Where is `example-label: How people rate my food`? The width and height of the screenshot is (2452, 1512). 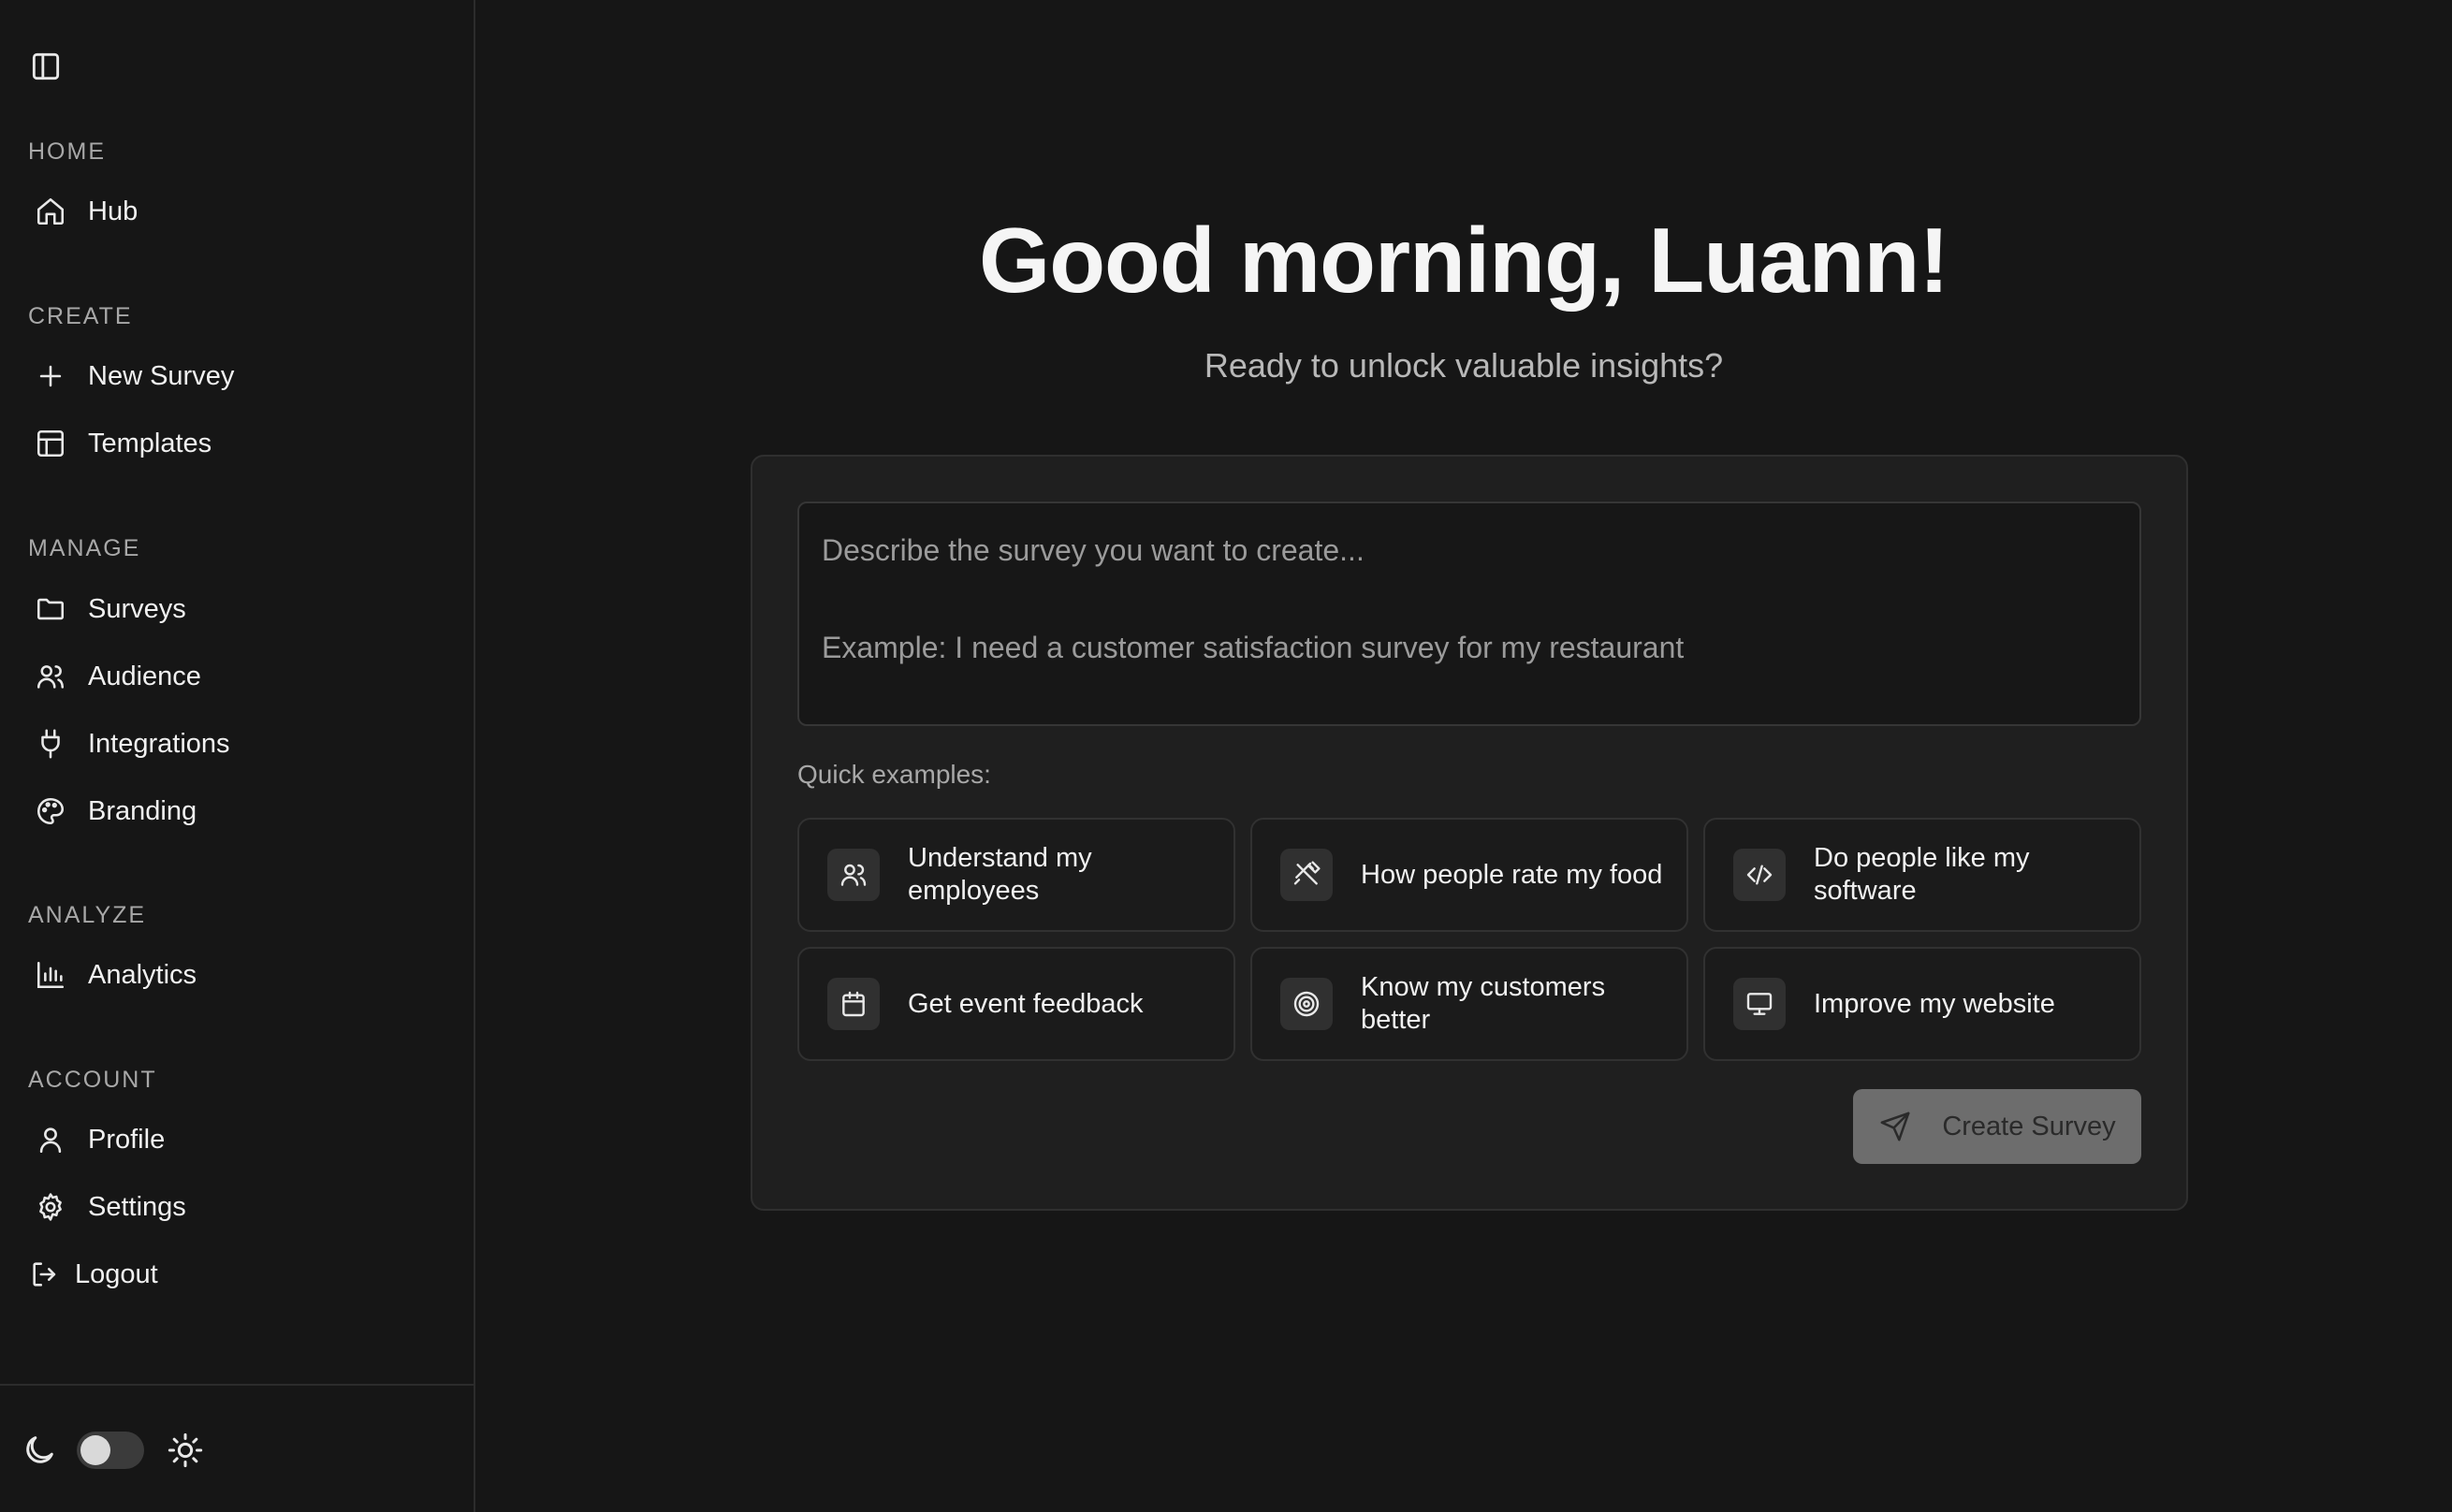 example-label: How people rate my food is located at coordinates (1512, 875).